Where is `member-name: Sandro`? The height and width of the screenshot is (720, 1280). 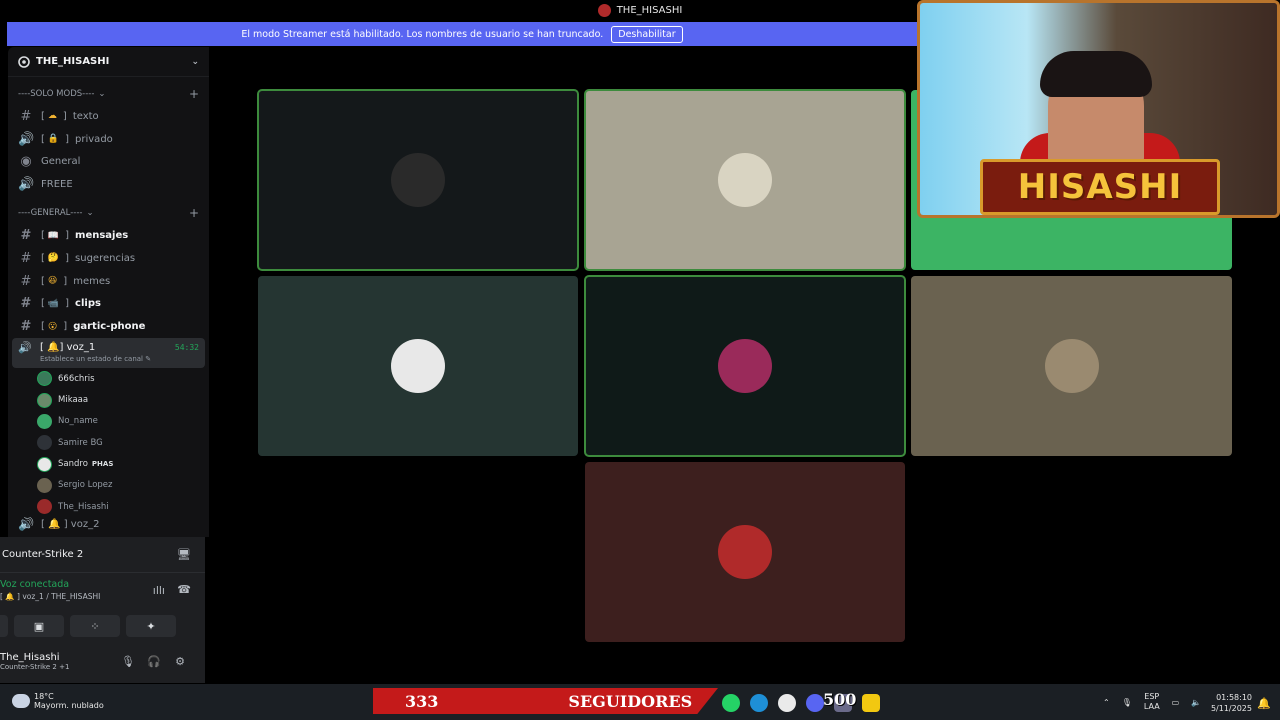 member-name: Sandro is located at coordinates (73, 464).